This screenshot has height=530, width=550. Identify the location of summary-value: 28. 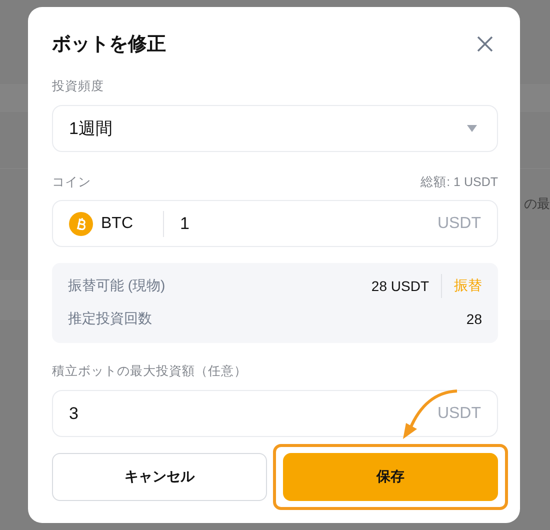
(474, 318).